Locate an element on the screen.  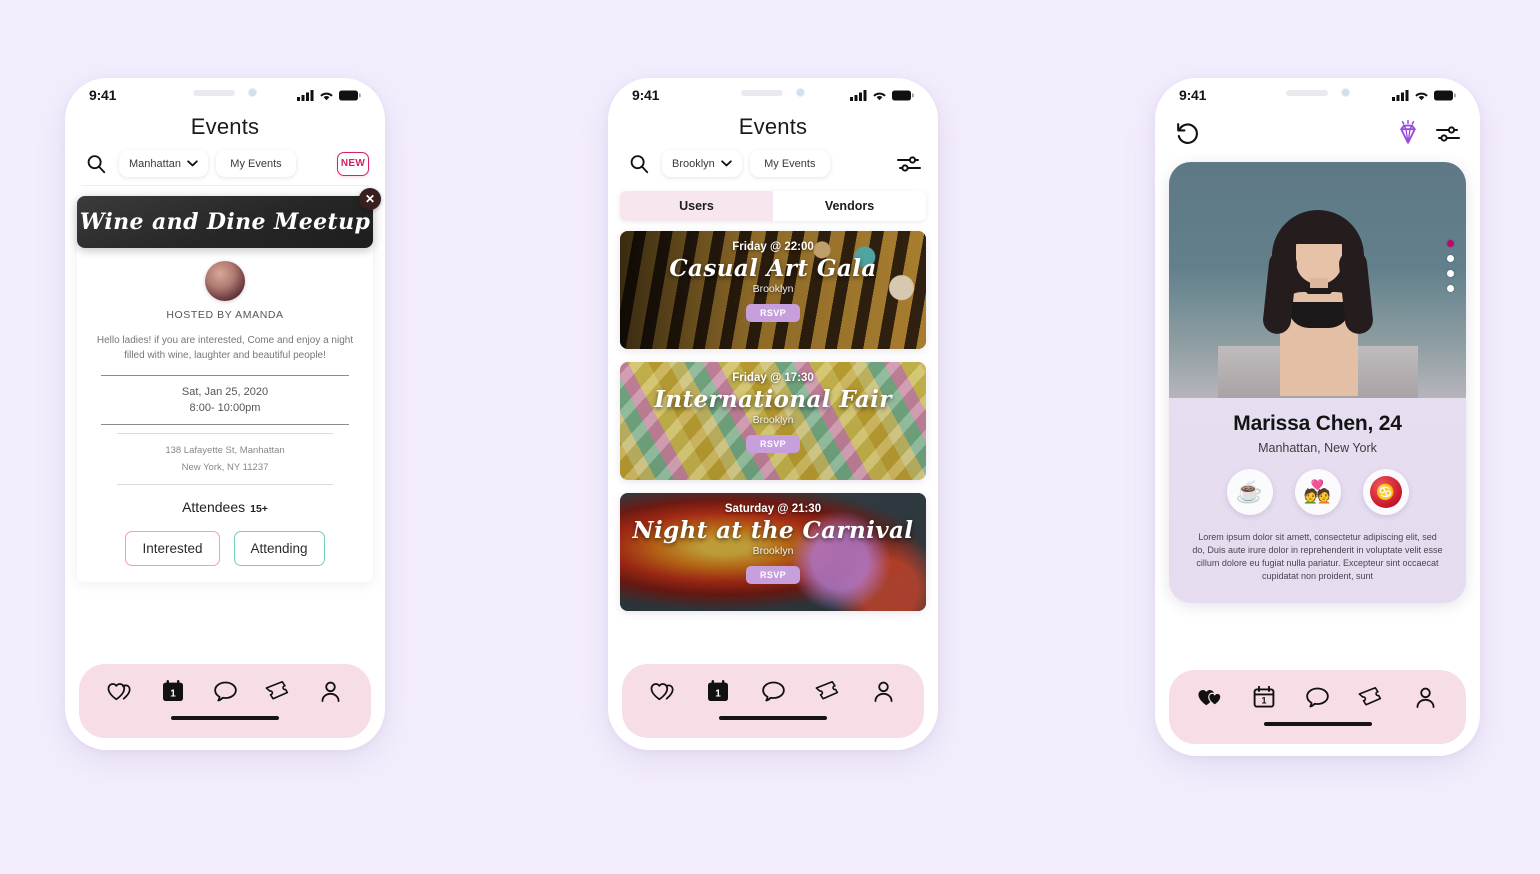
profile-photo is located at coordinates (1317, 280).